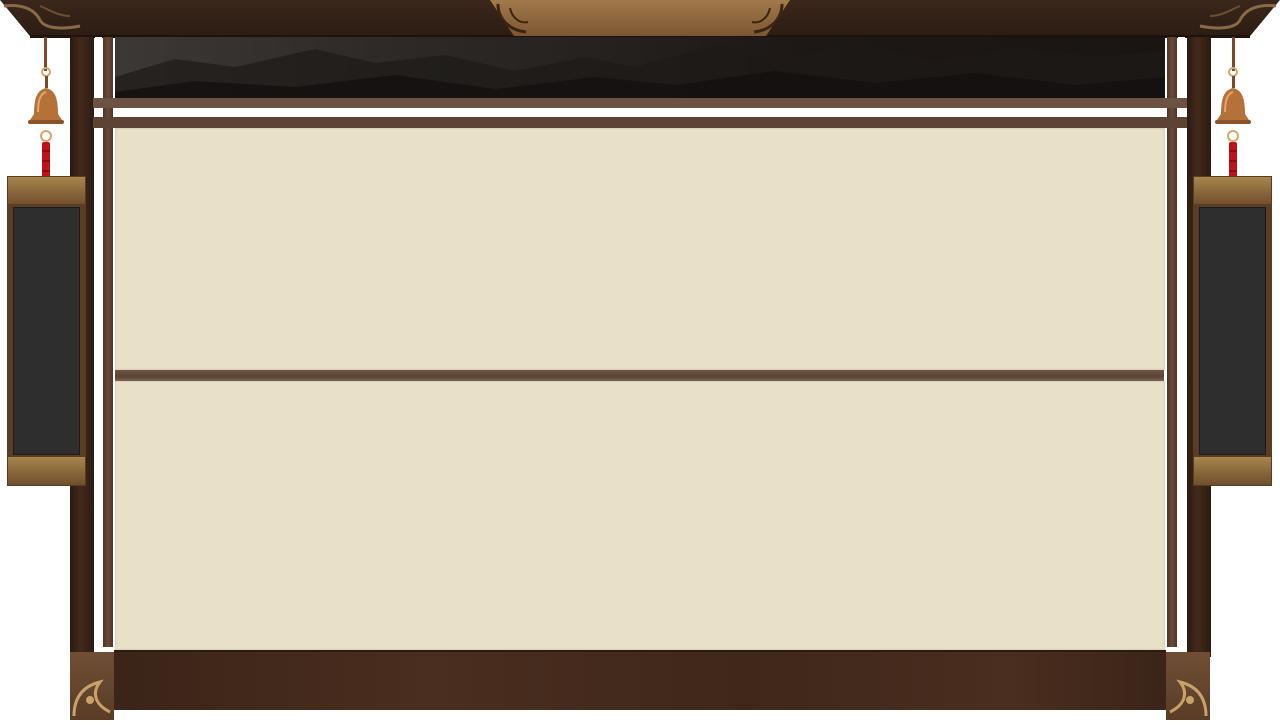 The height and width of the screenshot is (725, 1280). I want to click on right-foot, so click(1188, 686).